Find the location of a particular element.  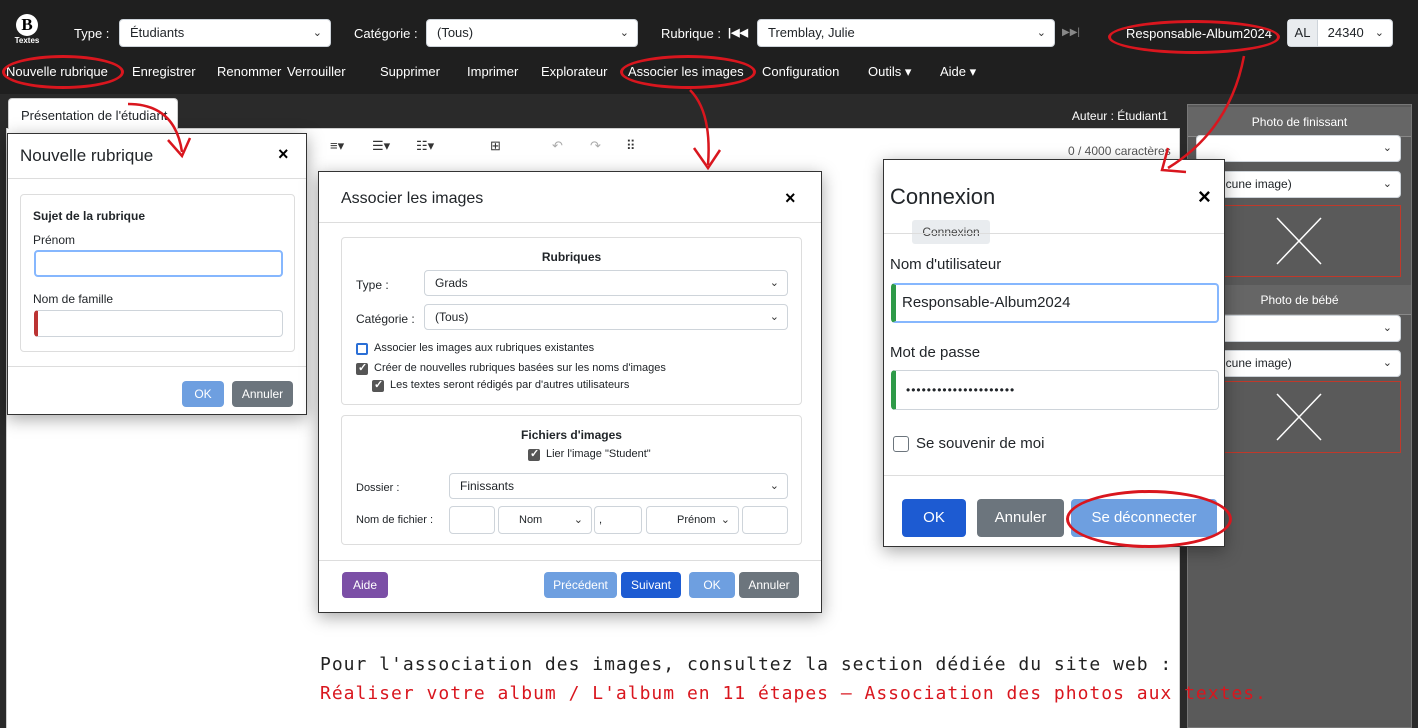

annotation-arrows is located at coordinates (686, 114).